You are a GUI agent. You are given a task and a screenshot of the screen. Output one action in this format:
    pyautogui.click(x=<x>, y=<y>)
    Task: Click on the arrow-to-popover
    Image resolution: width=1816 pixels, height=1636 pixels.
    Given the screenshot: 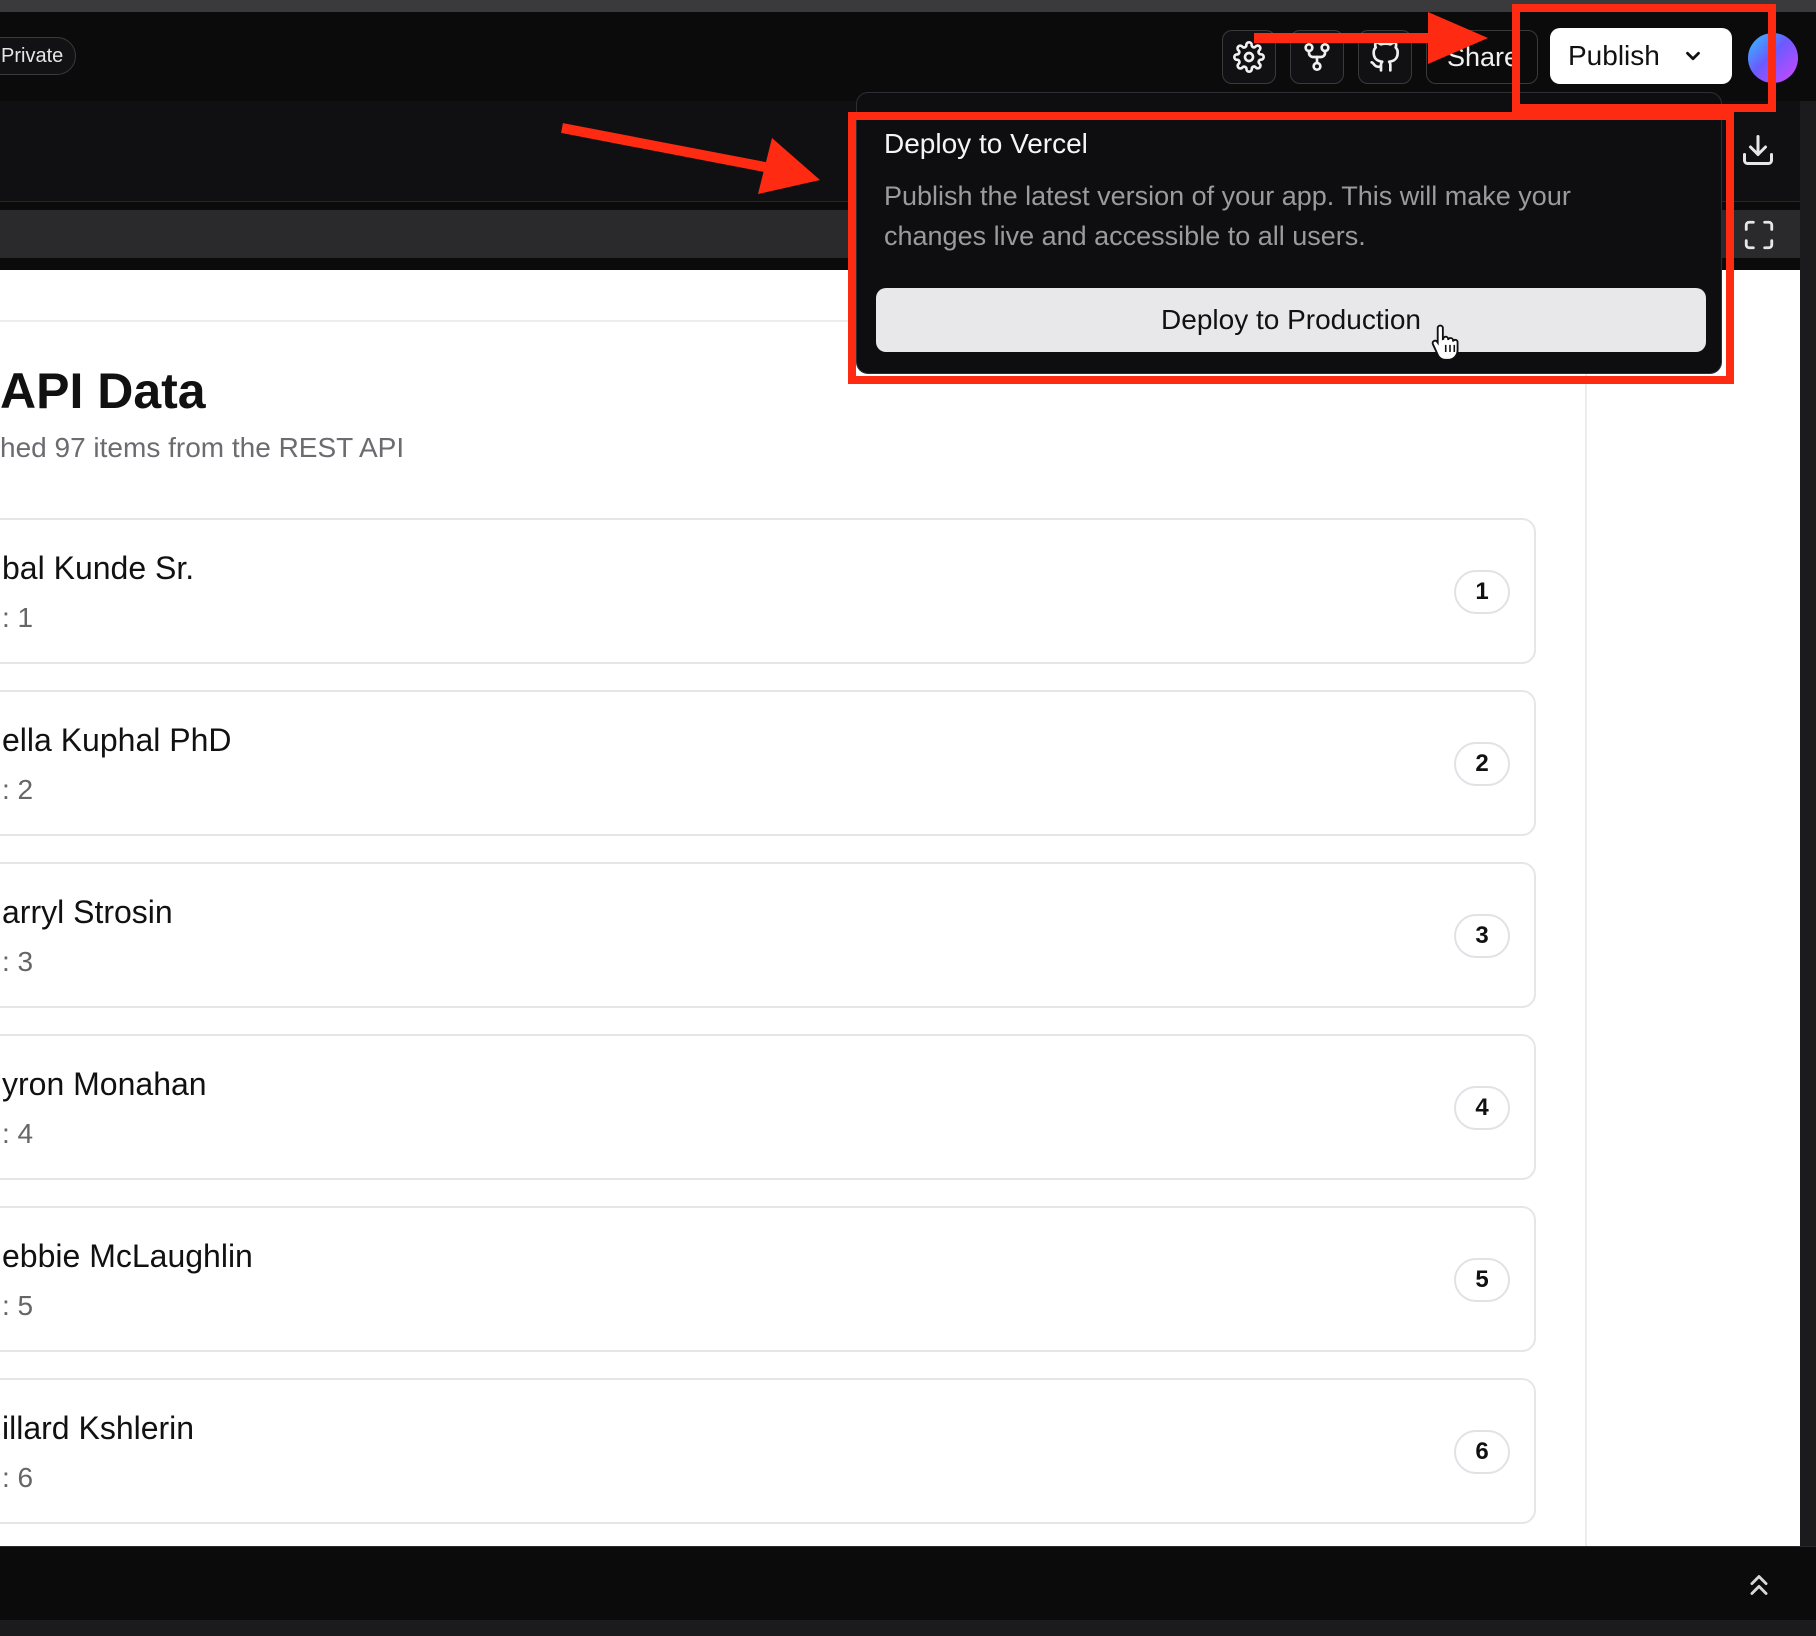 What is the action you would take?
    pyautogui.click(x=690, y=158)
    